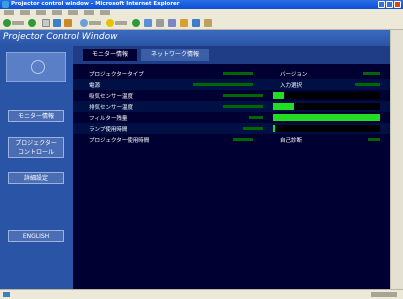  Describe the element at coordinates (36, 147) in the screenshot. I see `sidebar-button-projector-control: プロジェクター コントロール` at that location.